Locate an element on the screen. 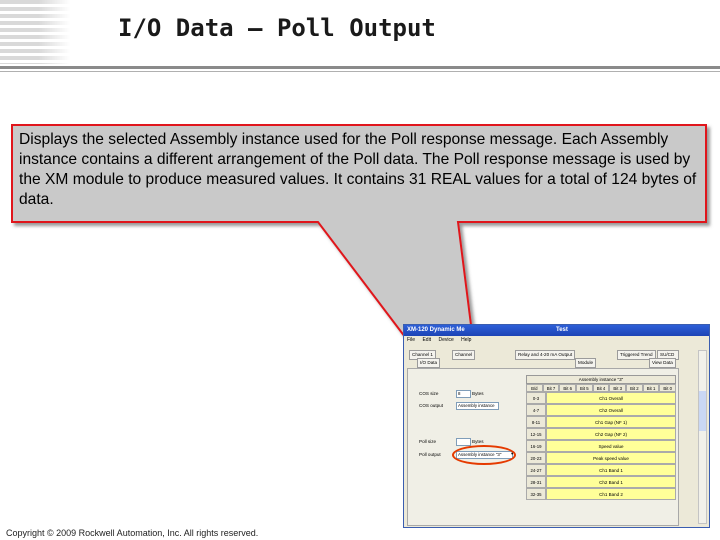 Image resolution: width=720 pixels, height=540 pixels. cos-size-unit: Bytes is located at coordinates (478, 393).